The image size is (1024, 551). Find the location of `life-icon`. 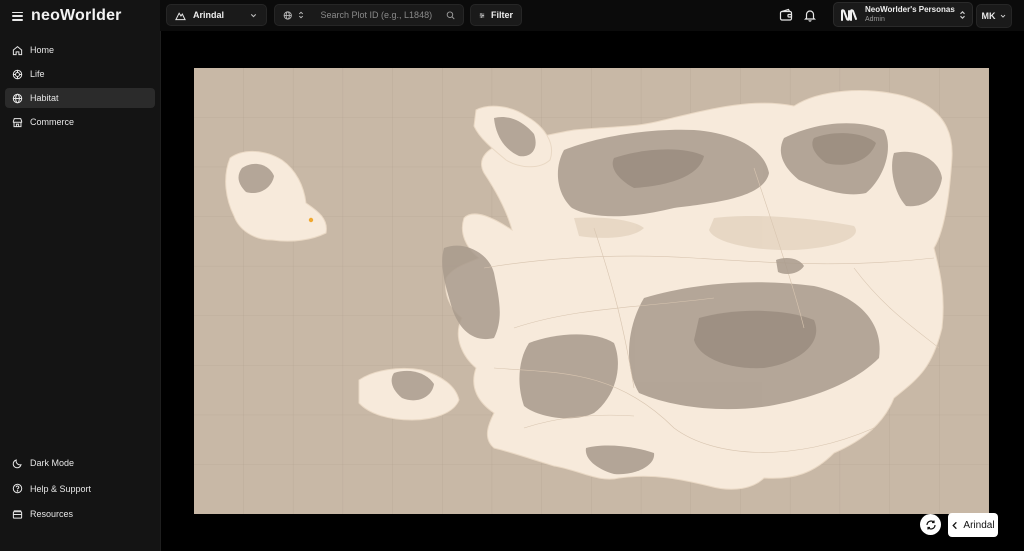

life-icon is located at coordinates (17, 74).